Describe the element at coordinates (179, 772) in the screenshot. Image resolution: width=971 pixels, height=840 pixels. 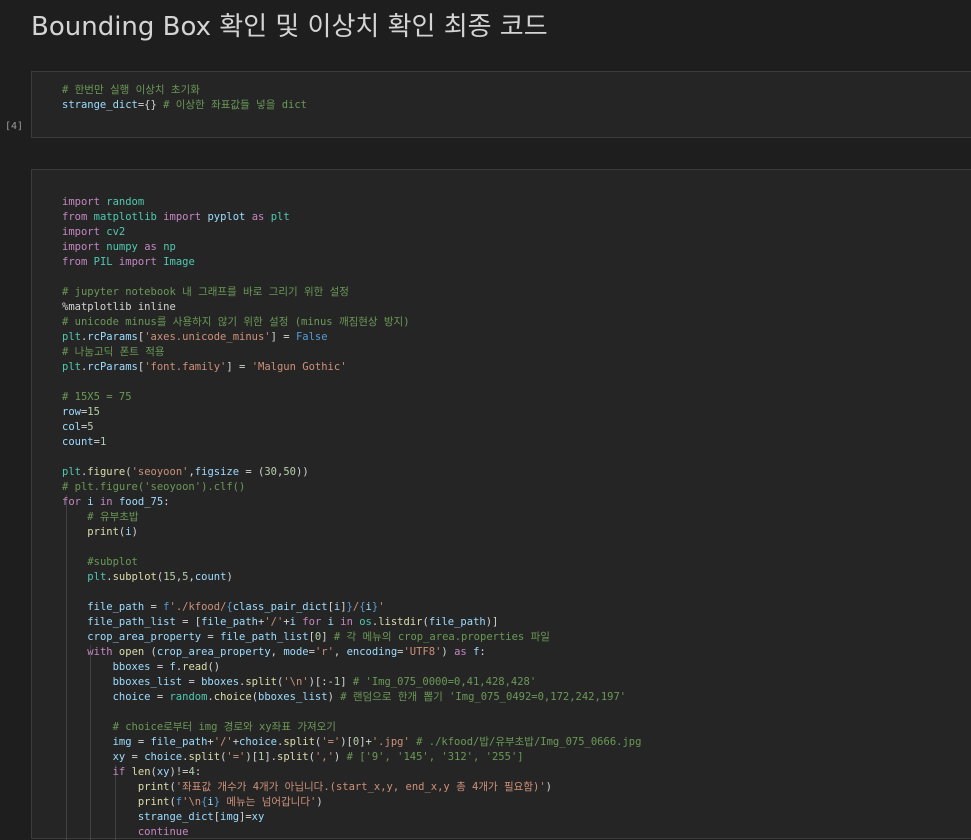
I see `code-token: )!=` at that location.